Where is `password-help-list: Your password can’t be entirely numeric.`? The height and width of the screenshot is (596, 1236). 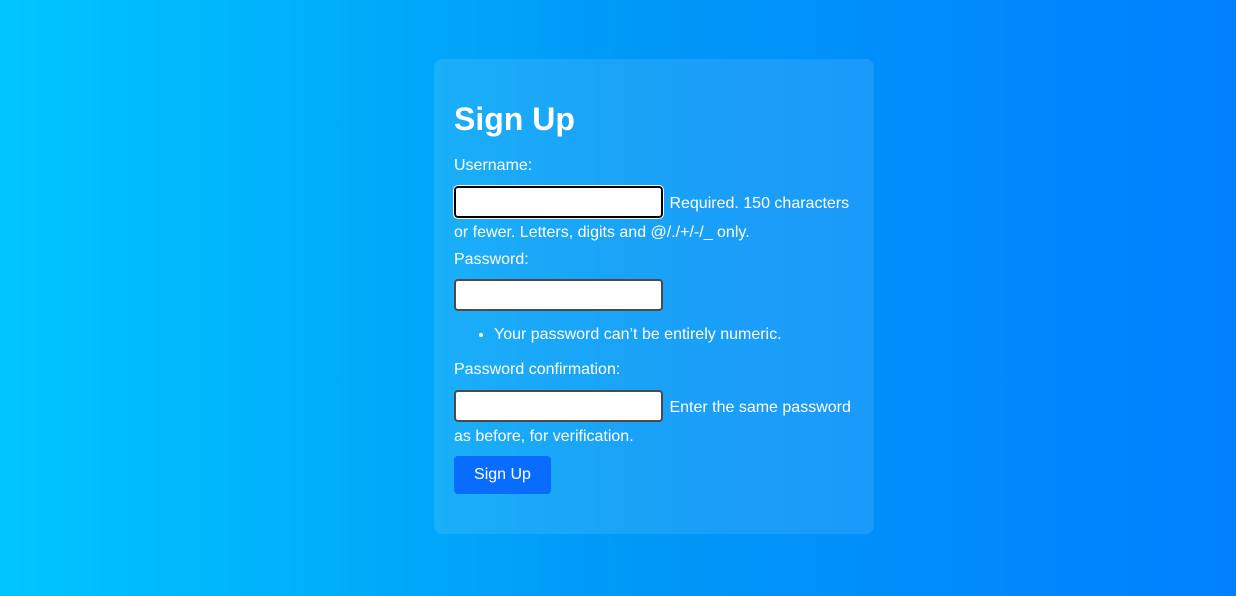 password-help-list: Your password can’t be entirely numeric. is located at coordinates (618, 335).